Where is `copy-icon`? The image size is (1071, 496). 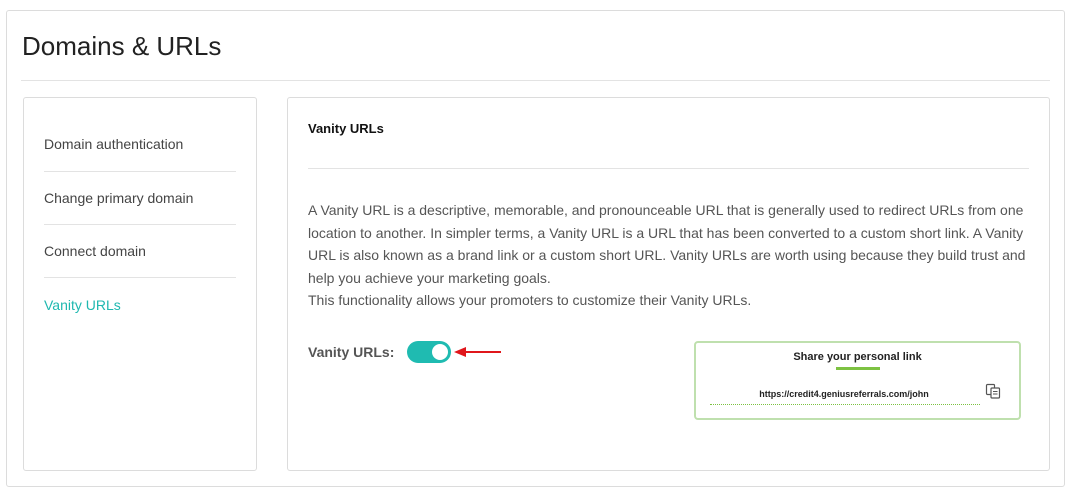
copy-icon is located at coordinates (993, 391).